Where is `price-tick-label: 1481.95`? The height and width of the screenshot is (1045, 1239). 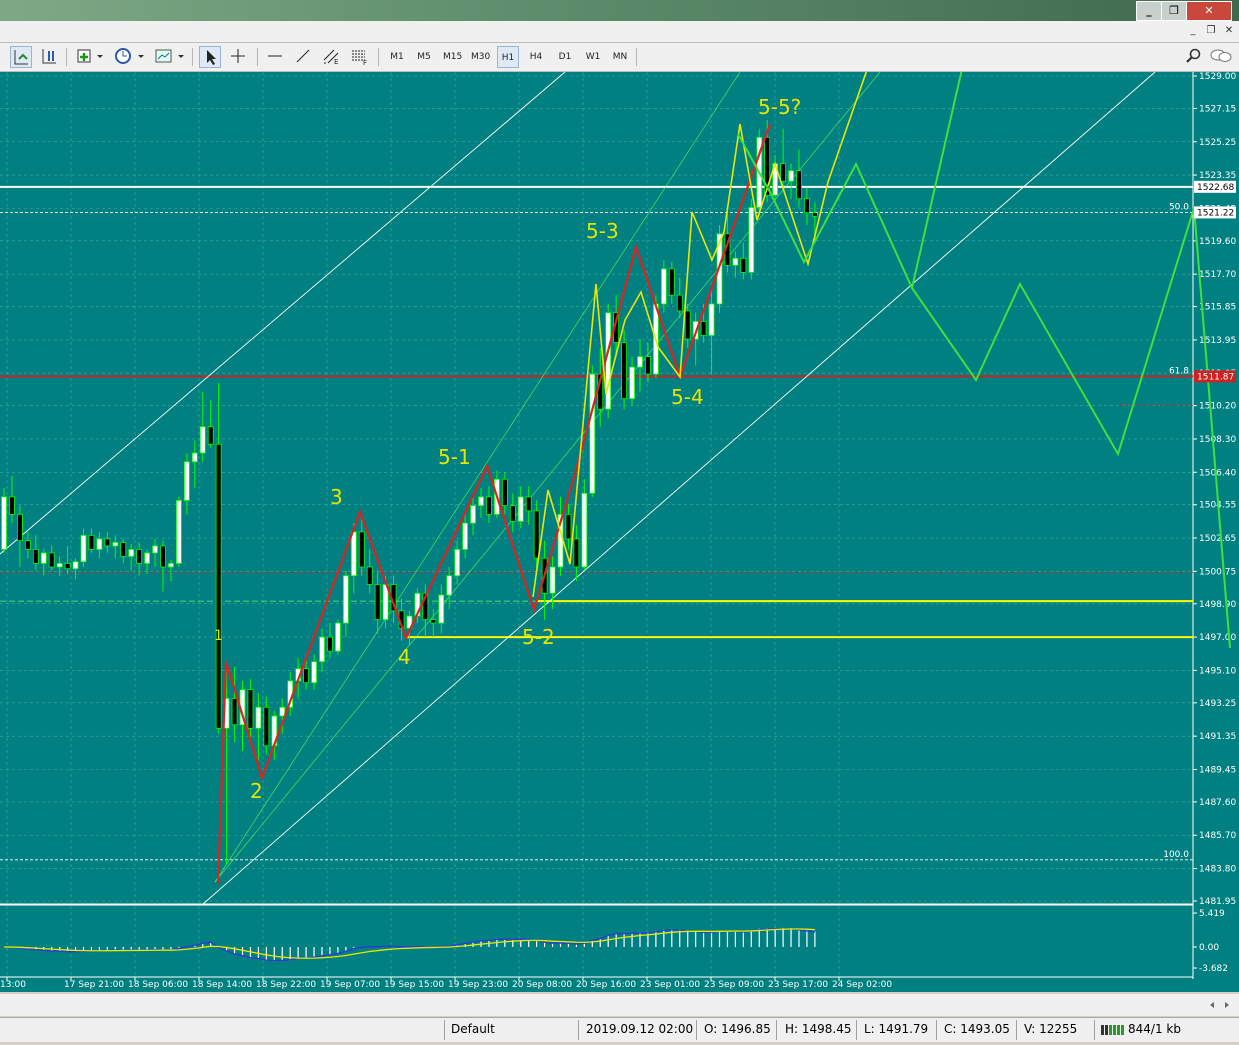 price-tick-label: 1481.95 is located at coordinates (1217, 902).